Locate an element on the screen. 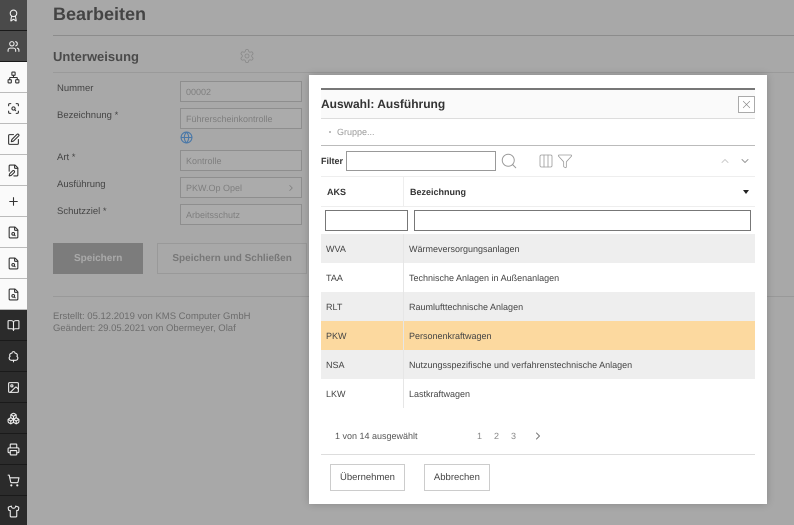 The image size is (794, 525). audit-text: Erstellt: 05.12.2019 von KMS Computer GmbH is located at coordinates (152, 317).